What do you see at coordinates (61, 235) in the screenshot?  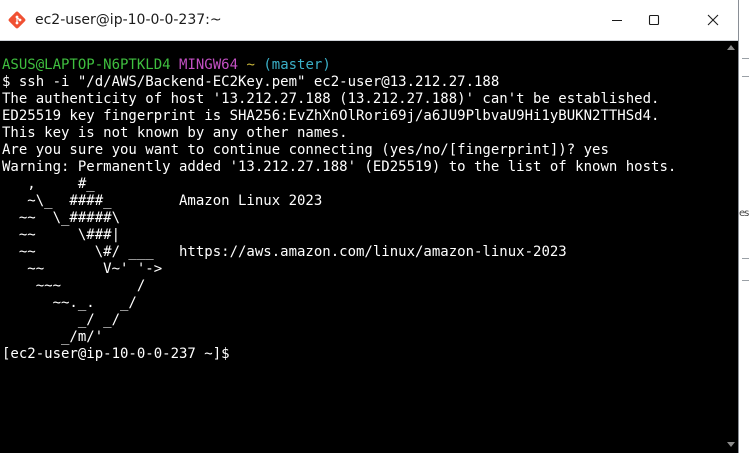 I see `banner-line: ~~ \###|` at bounding box center [61, 235].